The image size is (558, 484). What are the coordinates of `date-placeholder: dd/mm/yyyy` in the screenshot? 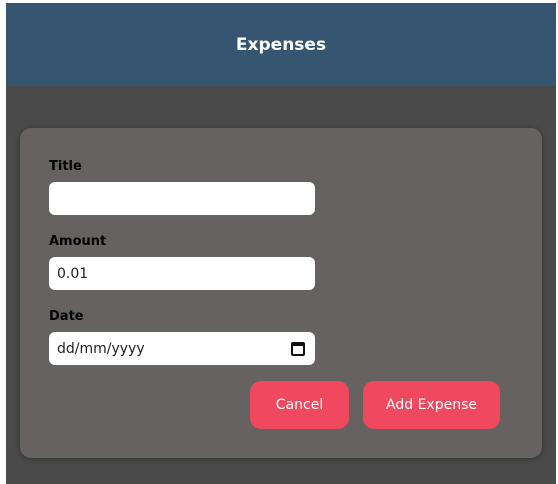 It's located at (174, 349).